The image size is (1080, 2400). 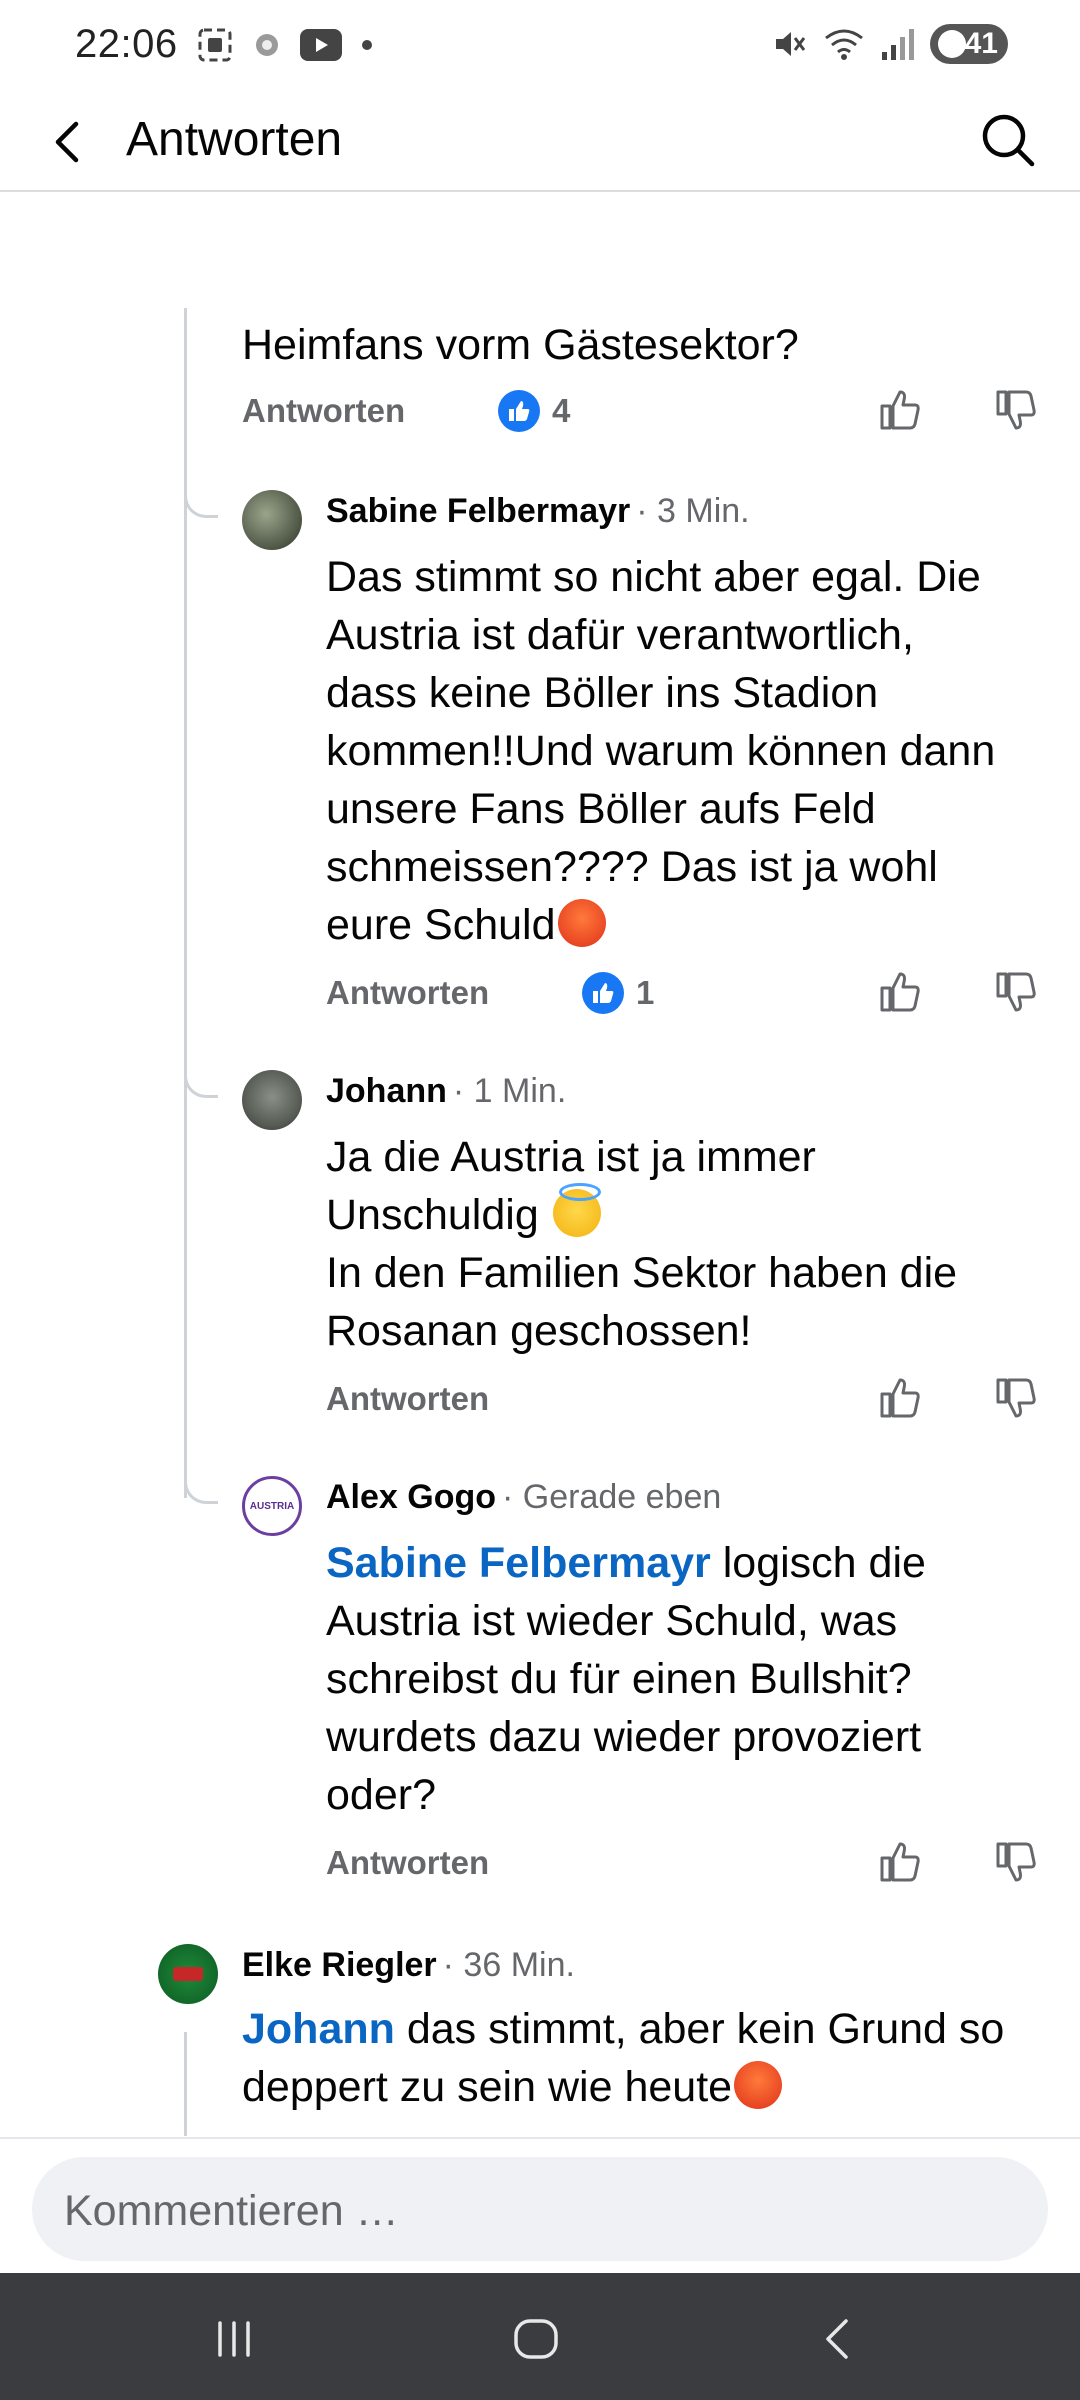 What do you see at coordinates (844, 44) in the screenshot?
I see `wifi-icon` at bounding box center [844, 44].